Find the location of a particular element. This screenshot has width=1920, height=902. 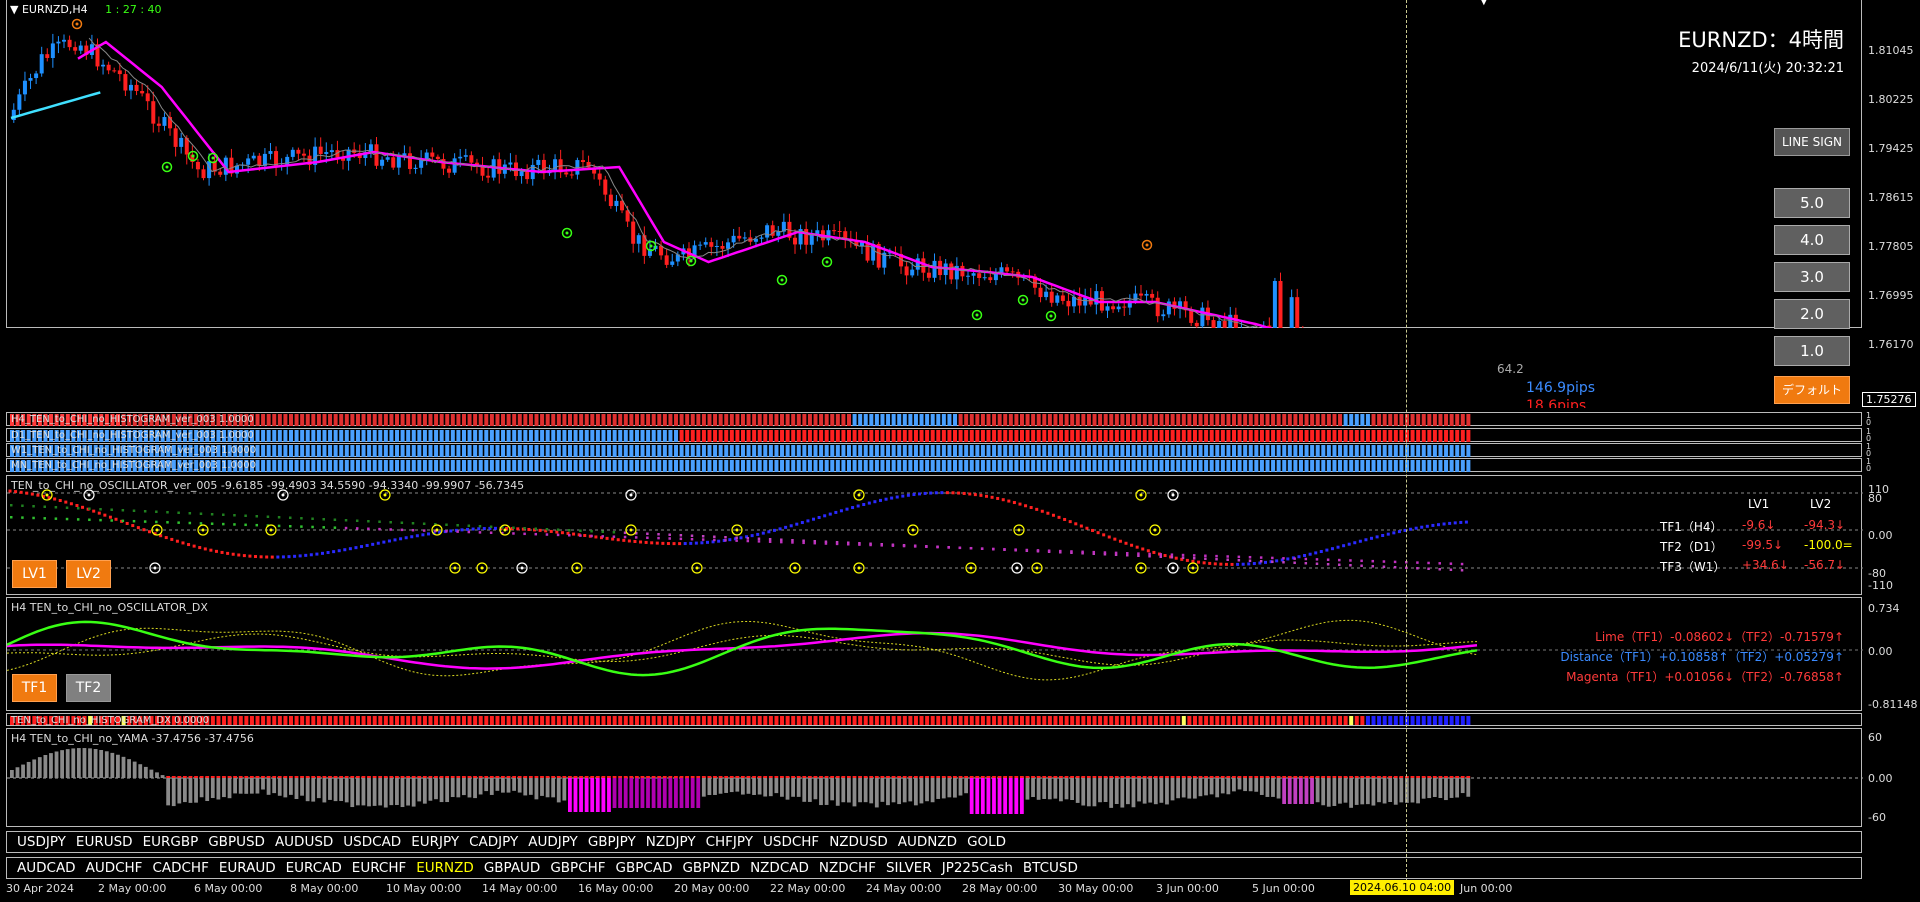

dropdown-arrow-icon: ▼ is located at coordinates (14, 9).